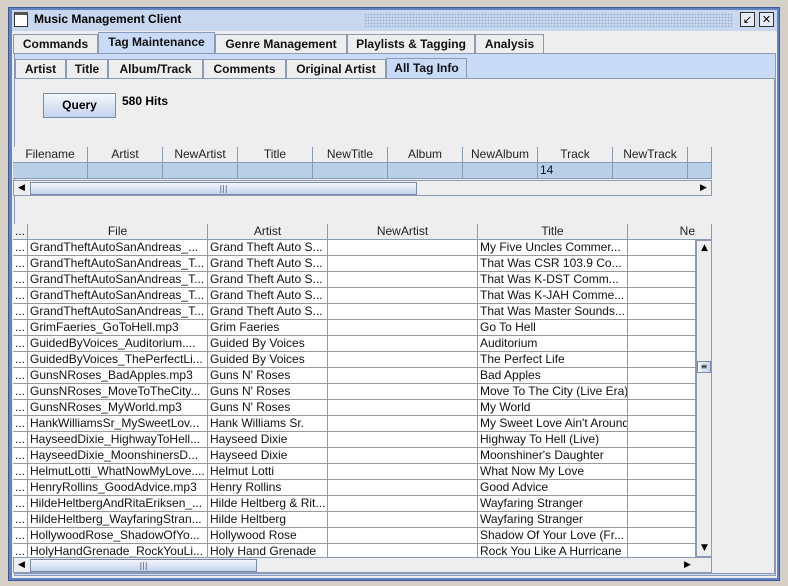 This screenshot has height=586, width=788. What do you see at coordinates (362, 565) in the screenshot?
I see `files-table-hscrollbar: ◀ ||| ▶` at bounding box center [362, 565].